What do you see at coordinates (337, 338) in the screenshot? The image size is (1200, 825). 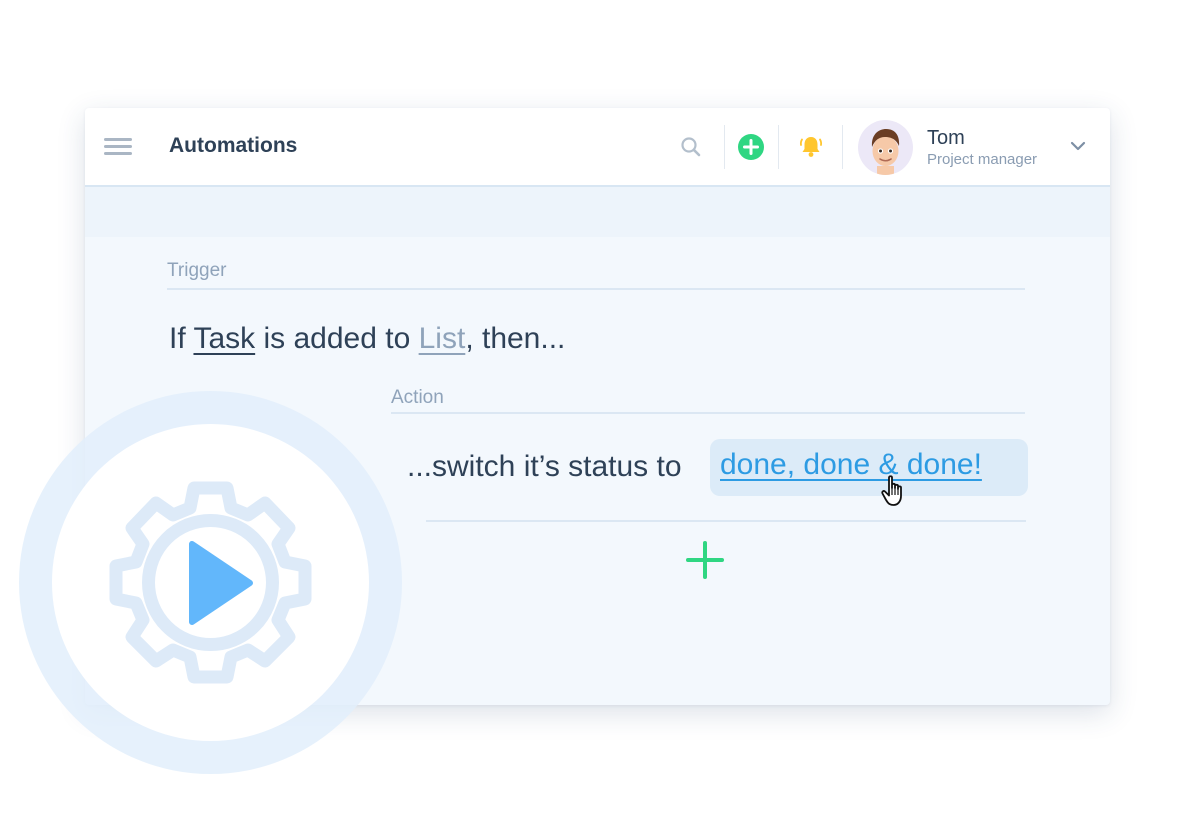 I see `trigger-middle: is added to` at bounding box center [337, 338].